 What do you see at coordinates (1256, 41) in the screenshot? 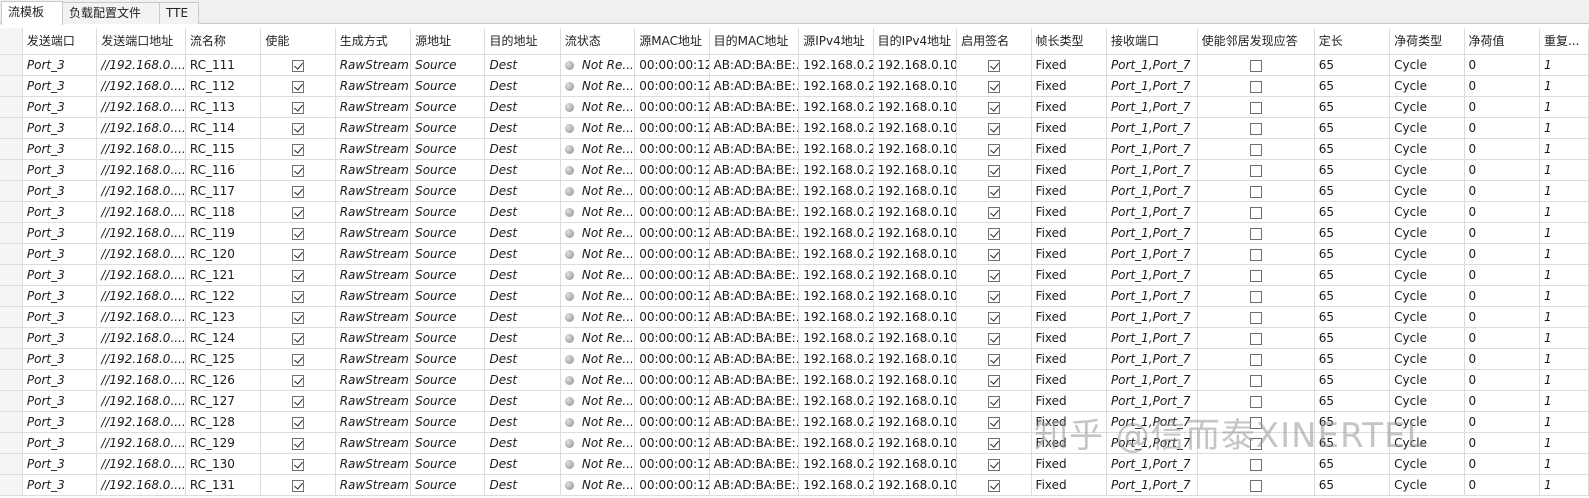
I see `column-header-15: 使能邻居发现应答` at bounding box center [1256, 41].